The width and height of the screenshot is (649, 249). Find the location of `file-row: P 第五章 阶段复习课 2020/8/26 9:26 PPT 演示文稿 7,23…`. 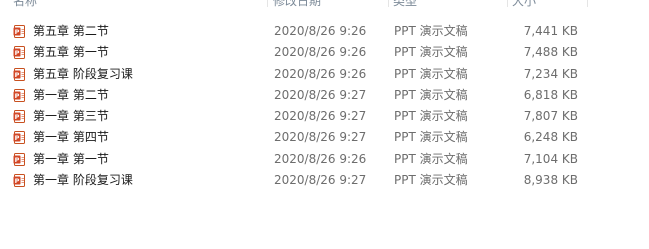

file-row: P 第五章 阶段复习课 2020/8/26 9:26 PPT 演示文稿 7,23… is located at coordinates (324, 74).